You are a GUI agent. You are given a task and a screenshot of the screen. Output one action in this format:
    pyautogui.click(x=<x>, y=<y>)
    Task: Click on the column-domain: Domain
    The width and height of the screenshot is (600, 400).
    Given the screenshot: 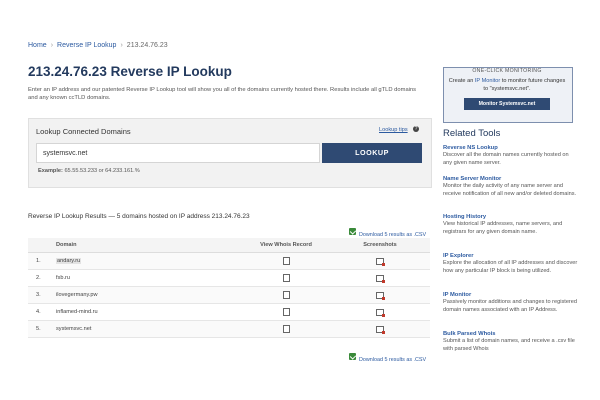 What is the action you would take?
    pyautogui.click(x=66, y=245)
    